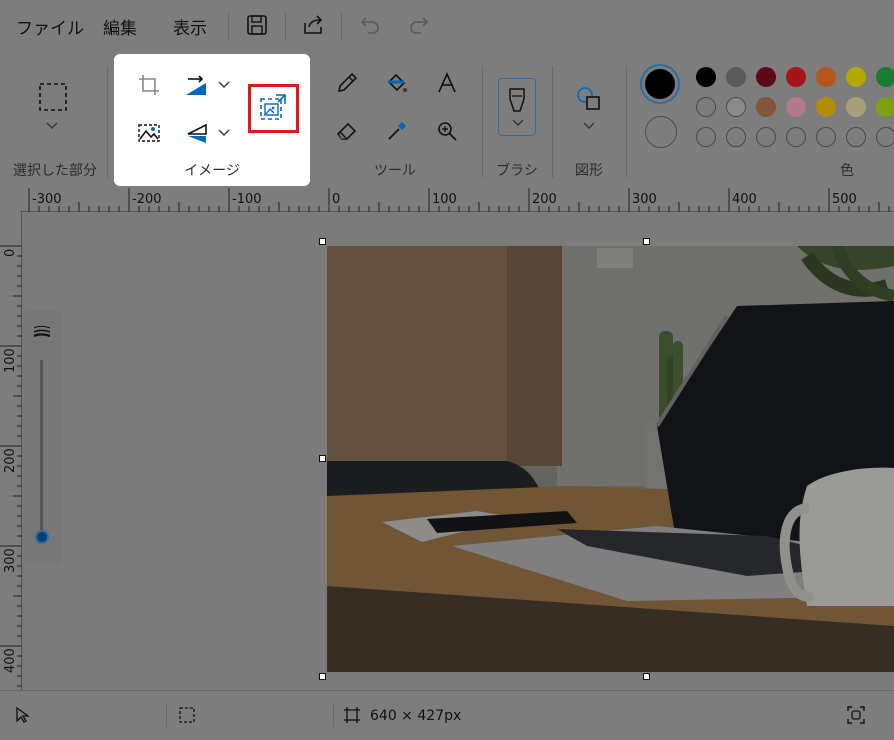 This screenshot has width=894, height=740. What do you see at coordinates (766, 107) in the screenshot?
I see `palette-color-brown` at bounding box center [766, 107].